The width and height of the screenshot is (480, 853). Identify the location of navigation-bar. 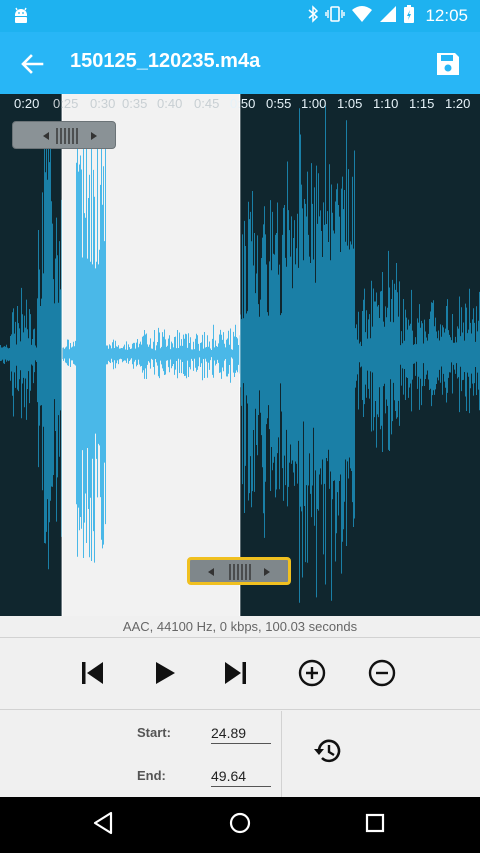
(240, 825).